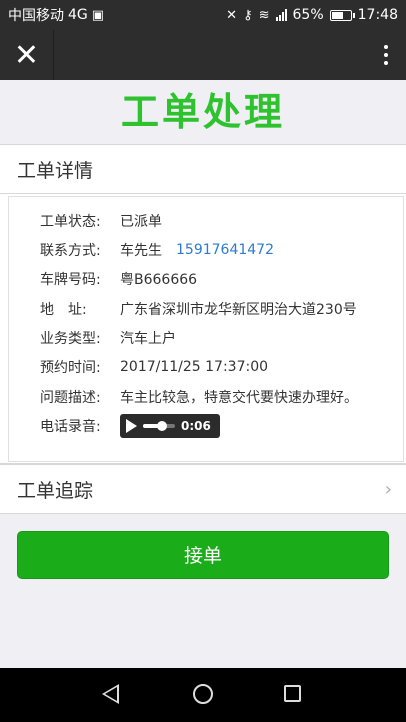 The width and height of the screenshot is (406, 722). I want to click on detail-value: 车主比较急，特意交代要快速办理好。, so click(239, 398).